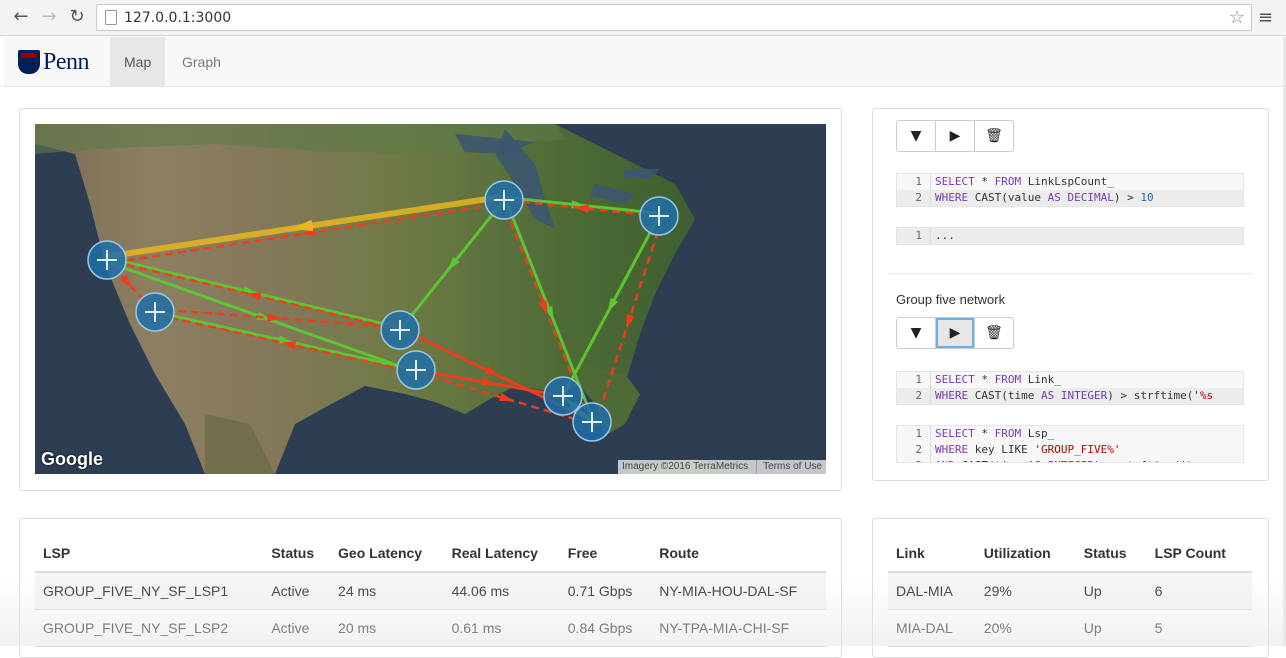  What do you see at coordinates (932, 591) in the screenshot?
I see `table-cell: DAL-MIA` at bounding box center [932, 591].